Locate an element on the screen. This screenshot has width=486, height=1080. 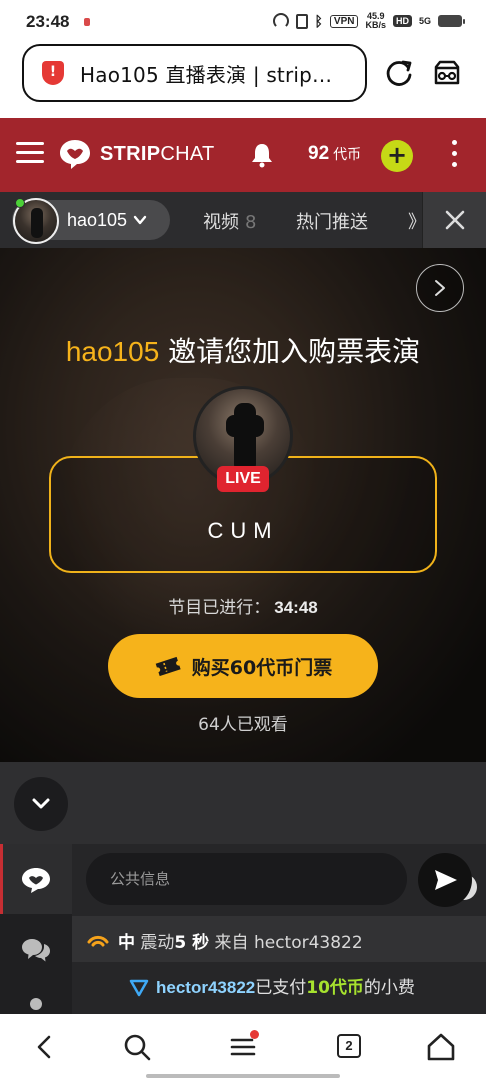
online-status-dot is located at coordinates (20, 203).